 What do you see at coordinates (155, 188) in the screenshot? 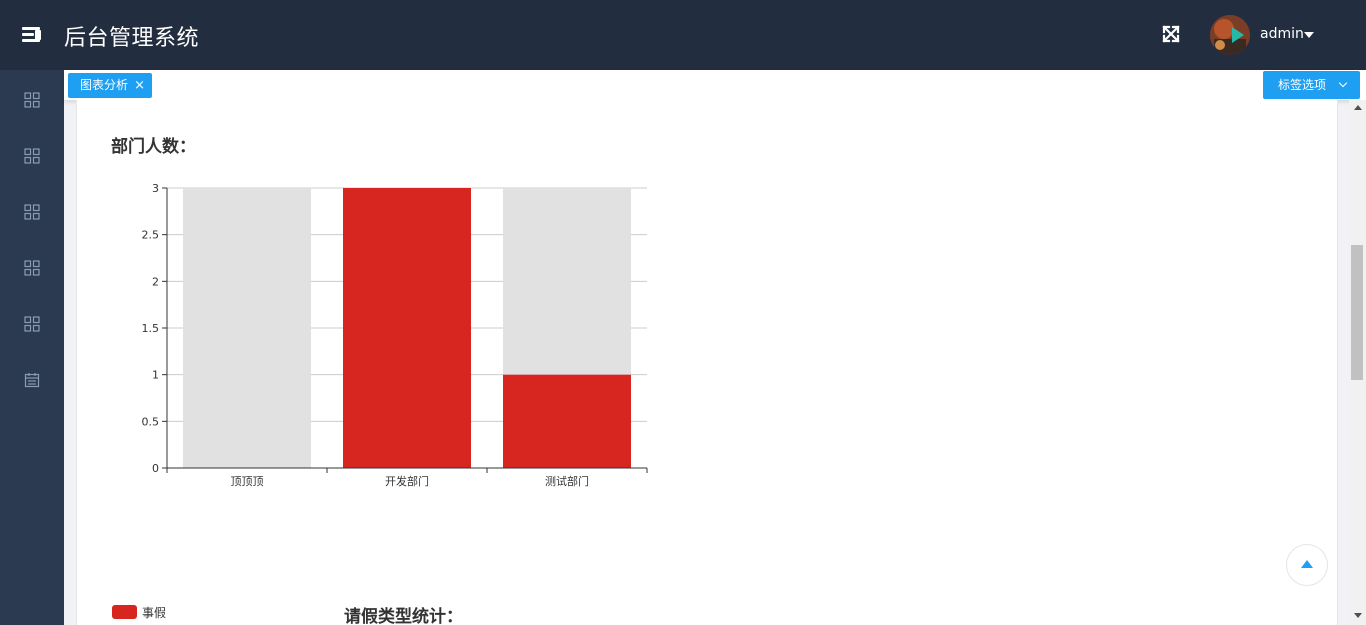
I see `y-tick-label: 3` at bounding box center [155, 188].